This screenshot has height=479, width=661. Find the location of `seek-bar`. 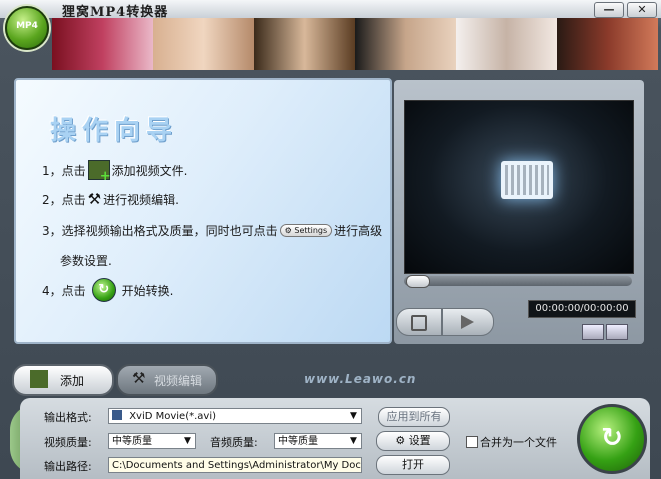

seek-bar is located at coordinates (518, 281).